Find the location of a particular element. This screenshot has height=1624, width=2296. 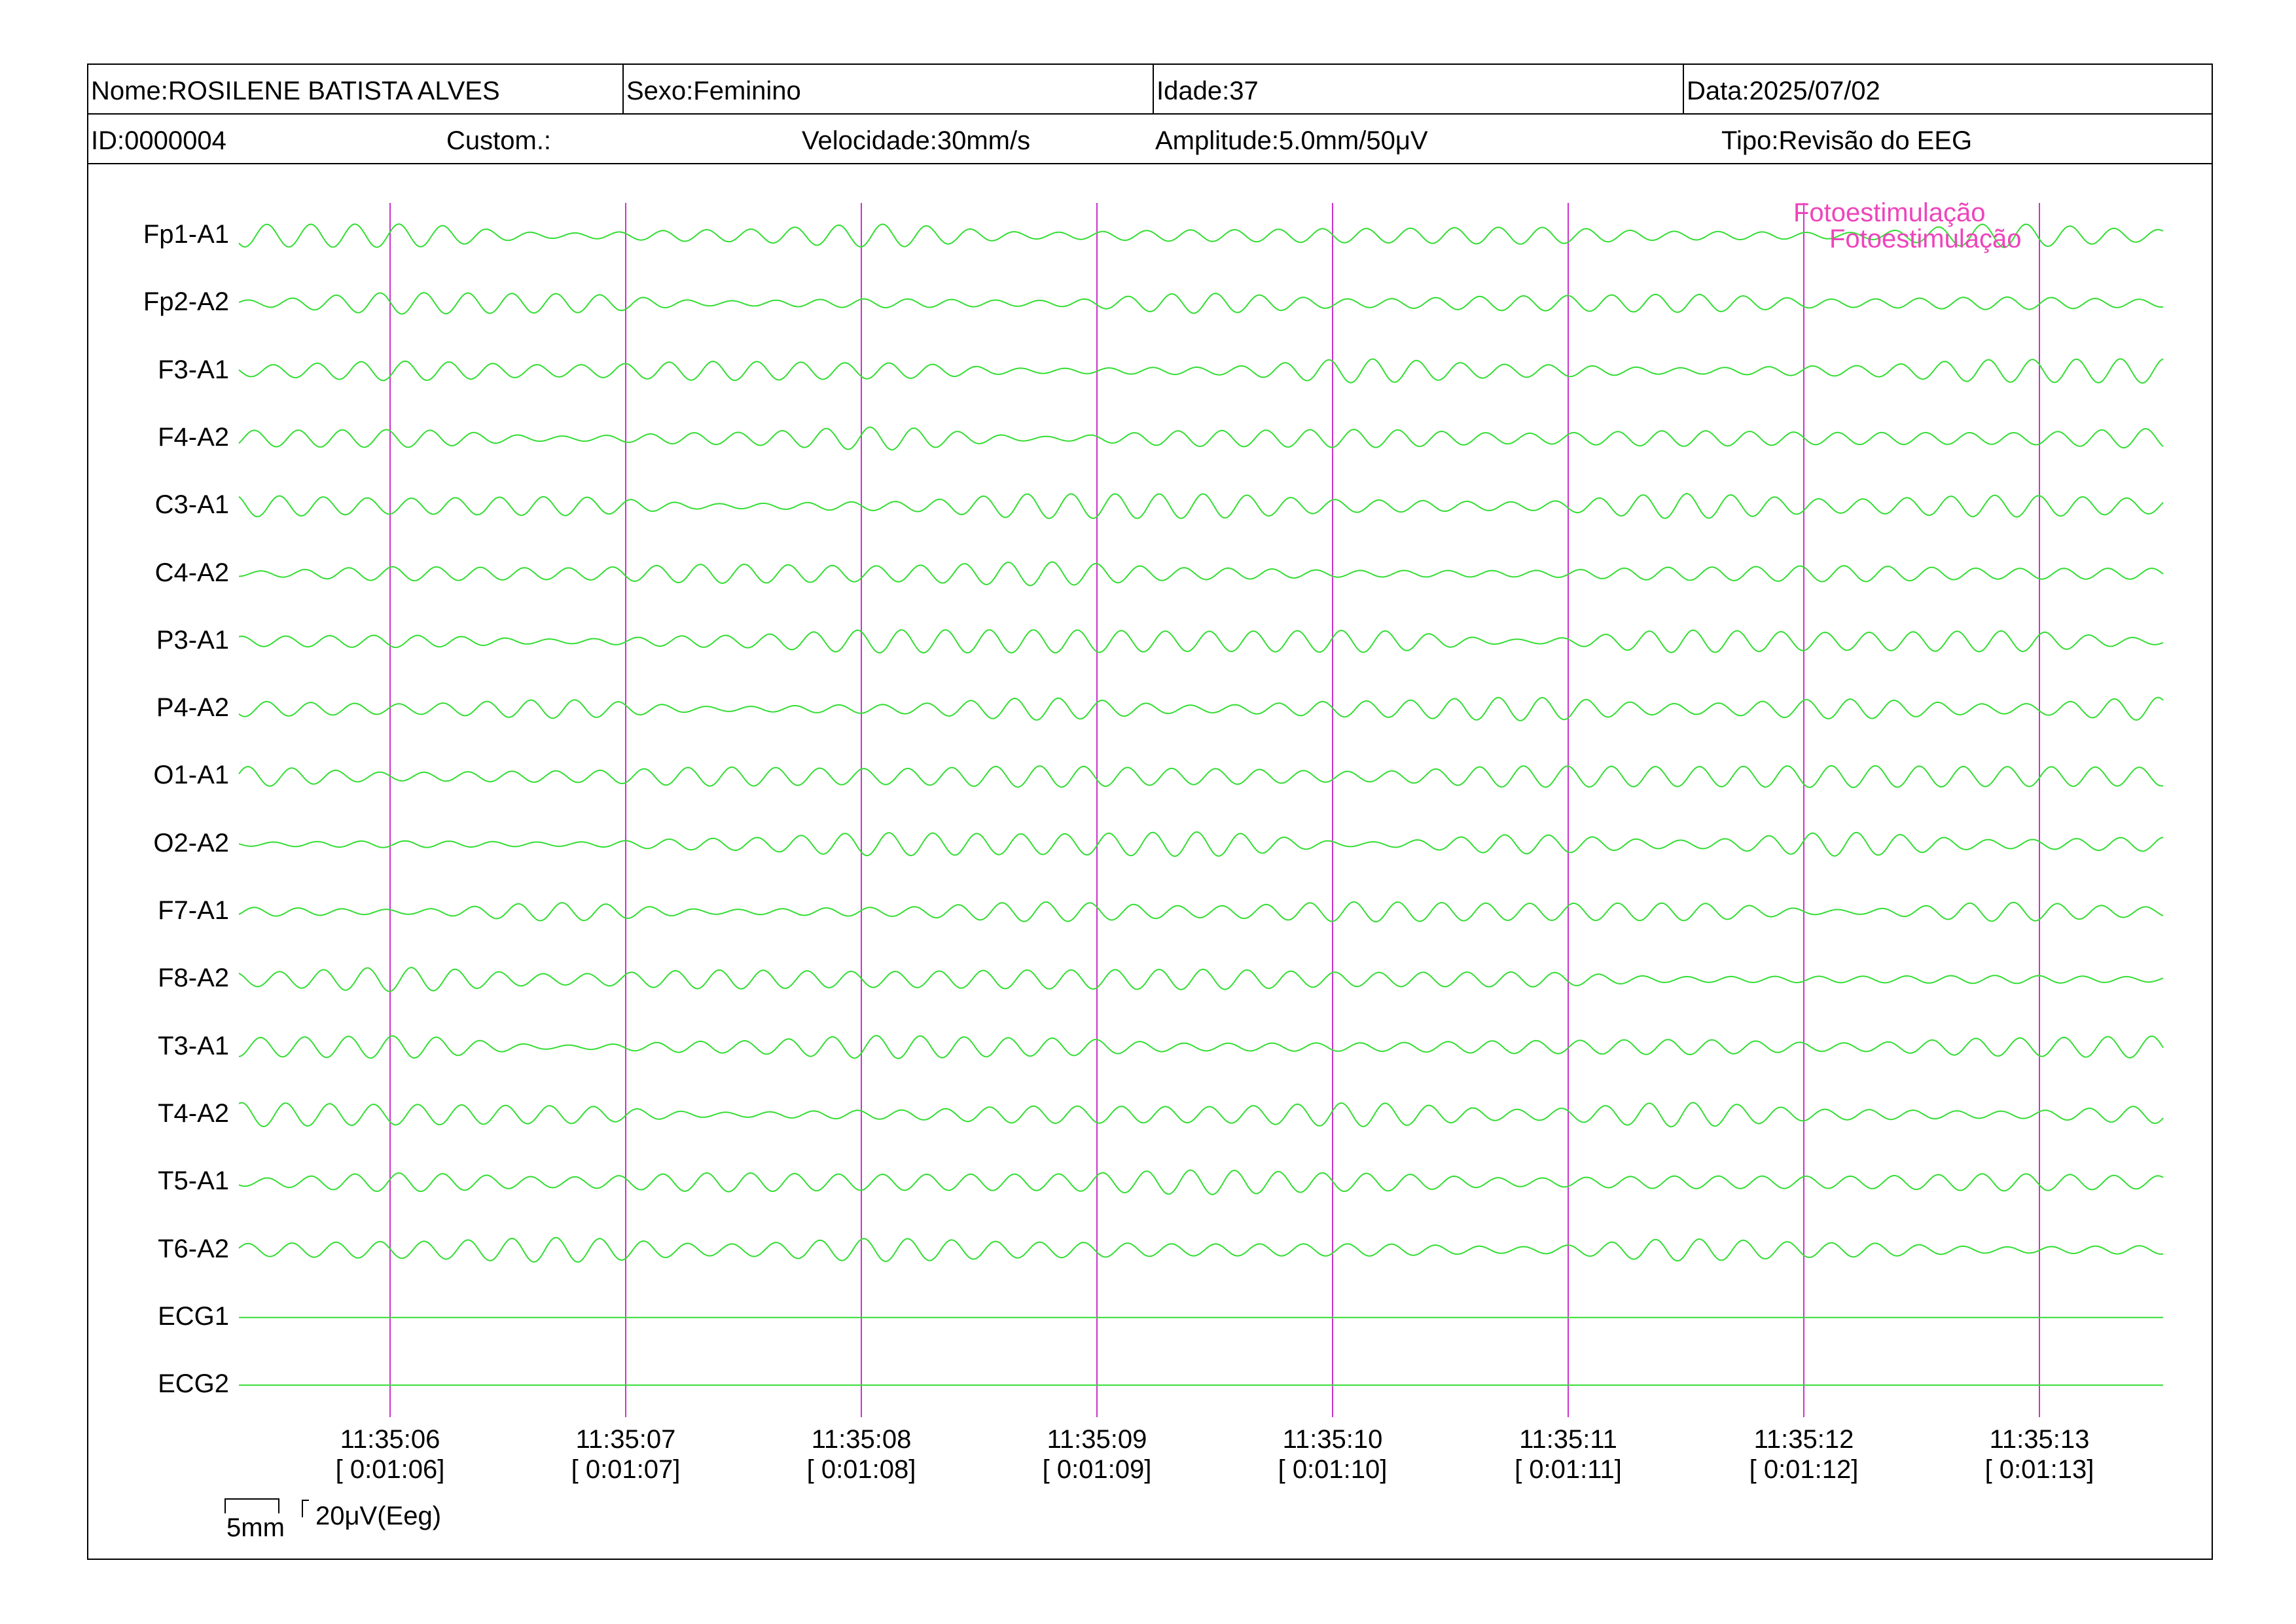

time-marker-clock: 11:35:06 is located at coordinates (390, 1439).